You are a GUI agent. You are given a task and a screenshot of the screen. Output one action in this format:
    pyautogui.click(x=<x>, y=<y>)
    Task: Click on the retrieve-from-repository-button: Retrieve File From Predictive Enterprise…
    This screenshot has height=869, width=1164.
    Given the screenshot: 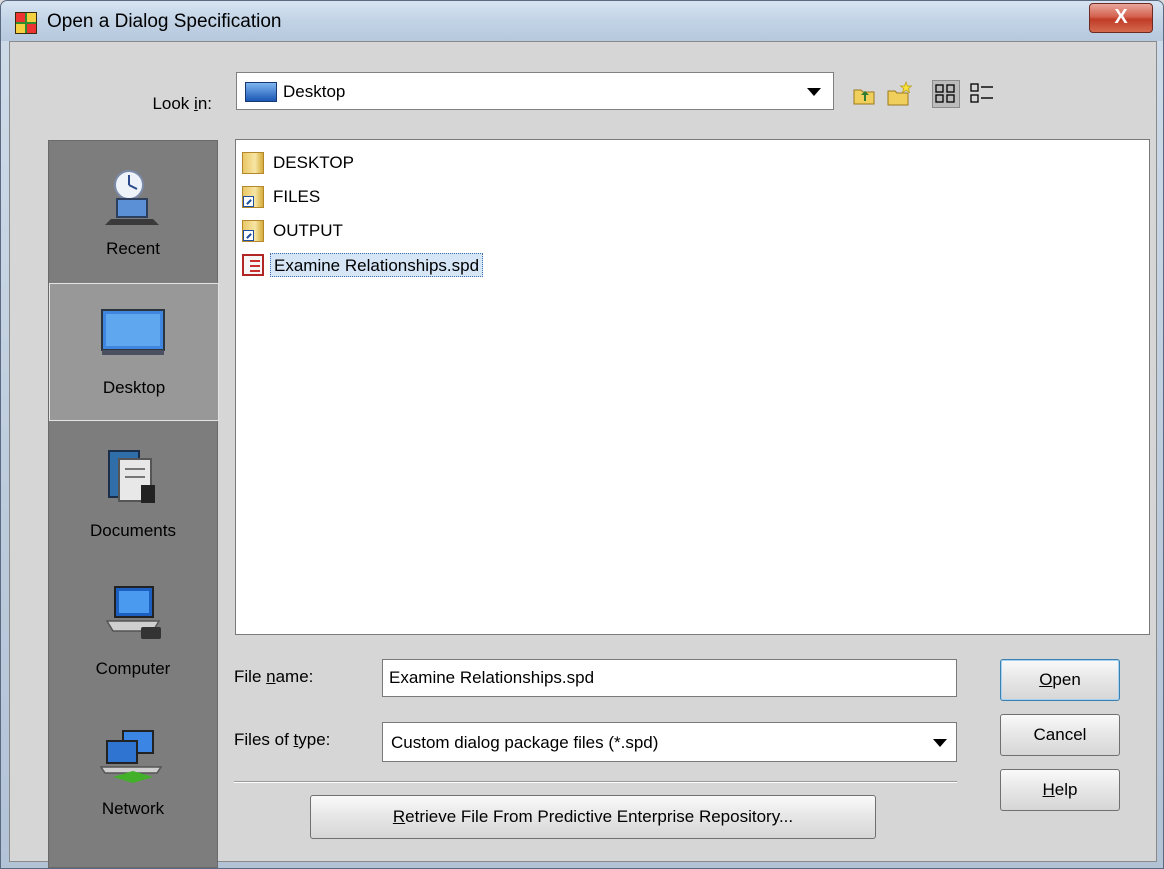 What is the action you would take?
    pyautogui.click(x=593, y=817)
    